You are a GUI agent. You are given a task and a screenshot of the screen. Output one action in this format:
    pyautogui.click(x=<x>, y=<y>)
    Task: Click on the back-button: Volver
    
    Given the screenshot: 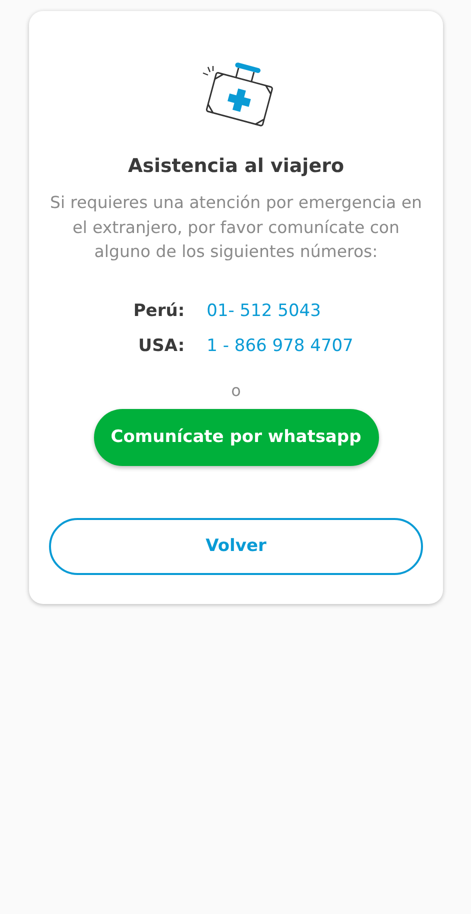 What is the action you would take?
    pyautogui.click(x=236, y=546)
    